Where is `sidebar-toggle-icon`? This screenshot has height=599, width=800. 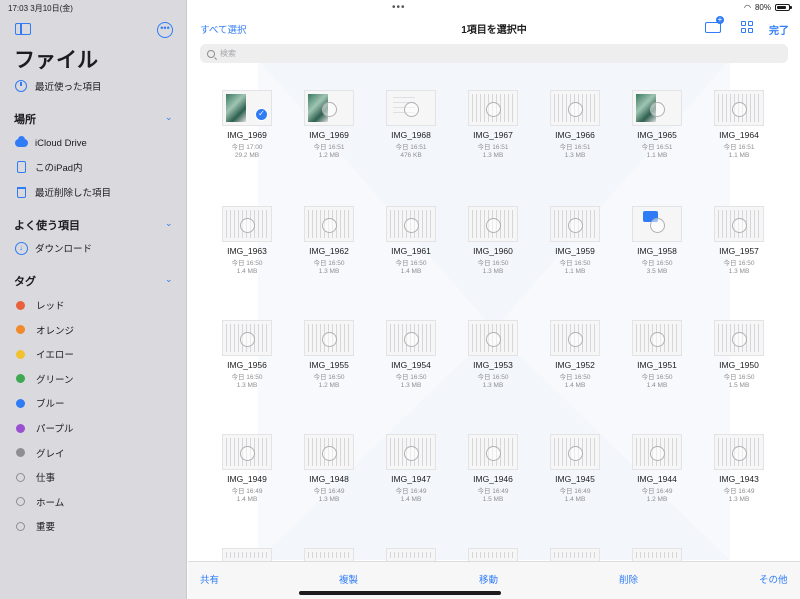 sidebar-toggle-icon is located at coordinates (23, 29).